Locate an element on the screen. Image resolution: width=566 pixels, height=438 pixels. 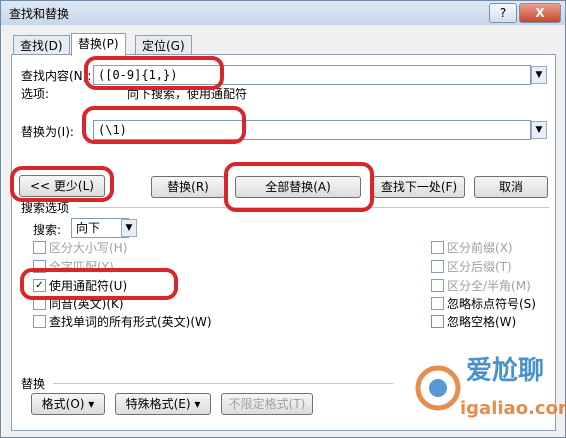
search-direction-label: 搜索: is located at coordinates (47, 230).